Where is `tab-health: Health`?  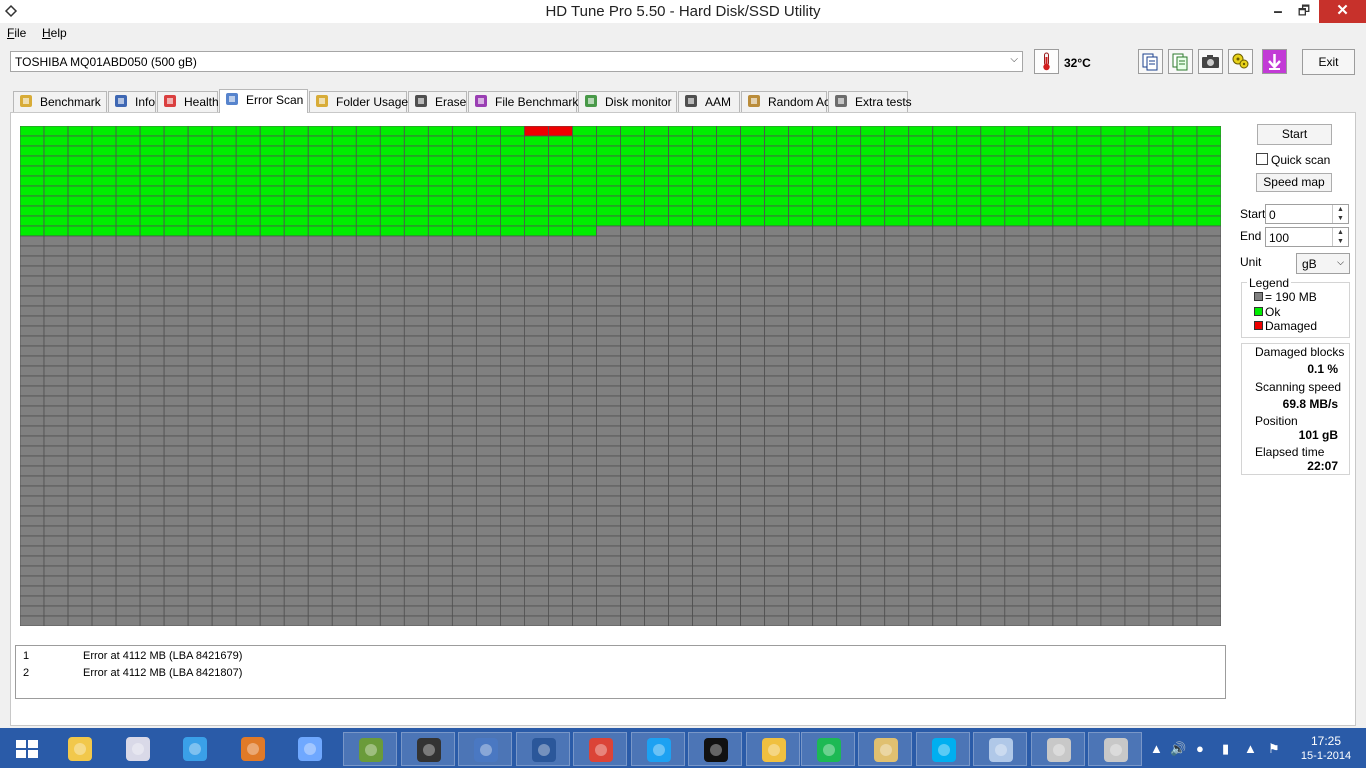 tab-health: Health is located at coordinates (188, 101).